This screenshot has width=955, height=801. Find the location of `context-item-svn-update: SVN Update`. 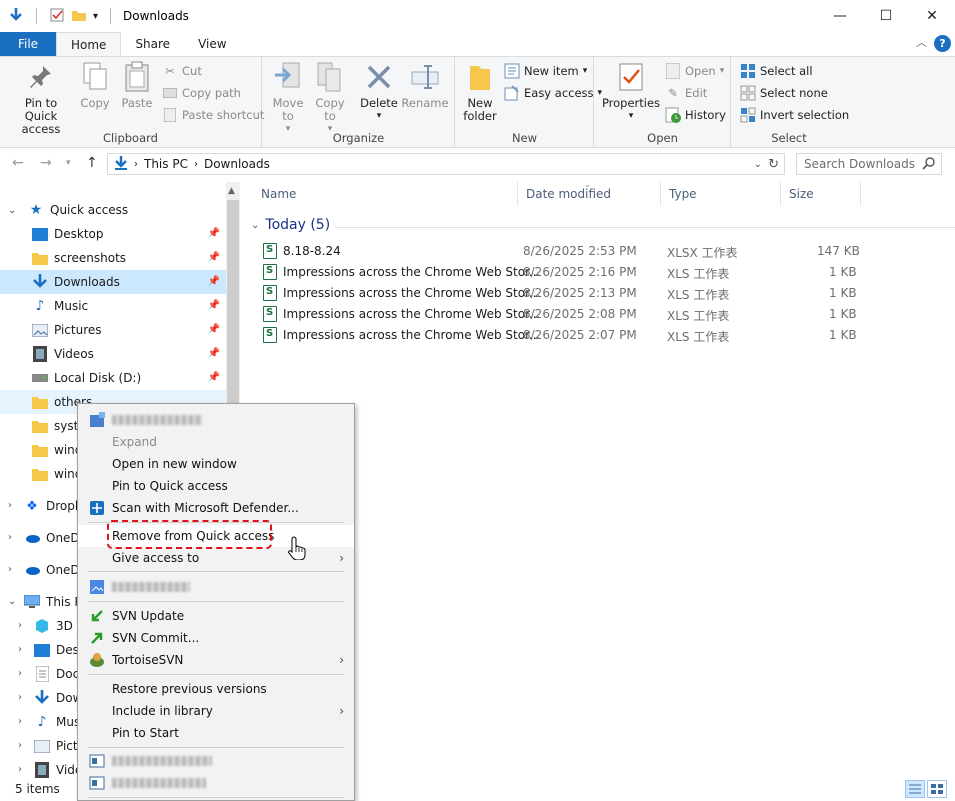

context-item-svn-update: SVN Update is located at coordinates (216, 616).